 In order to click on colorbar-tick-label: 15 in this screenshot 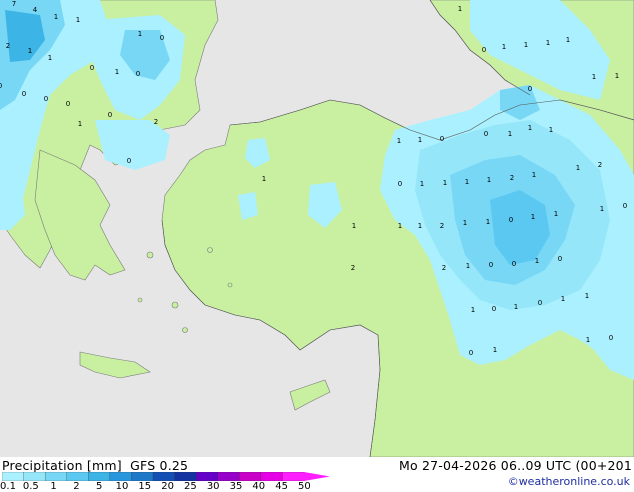, I will do `click(145, 486)`.